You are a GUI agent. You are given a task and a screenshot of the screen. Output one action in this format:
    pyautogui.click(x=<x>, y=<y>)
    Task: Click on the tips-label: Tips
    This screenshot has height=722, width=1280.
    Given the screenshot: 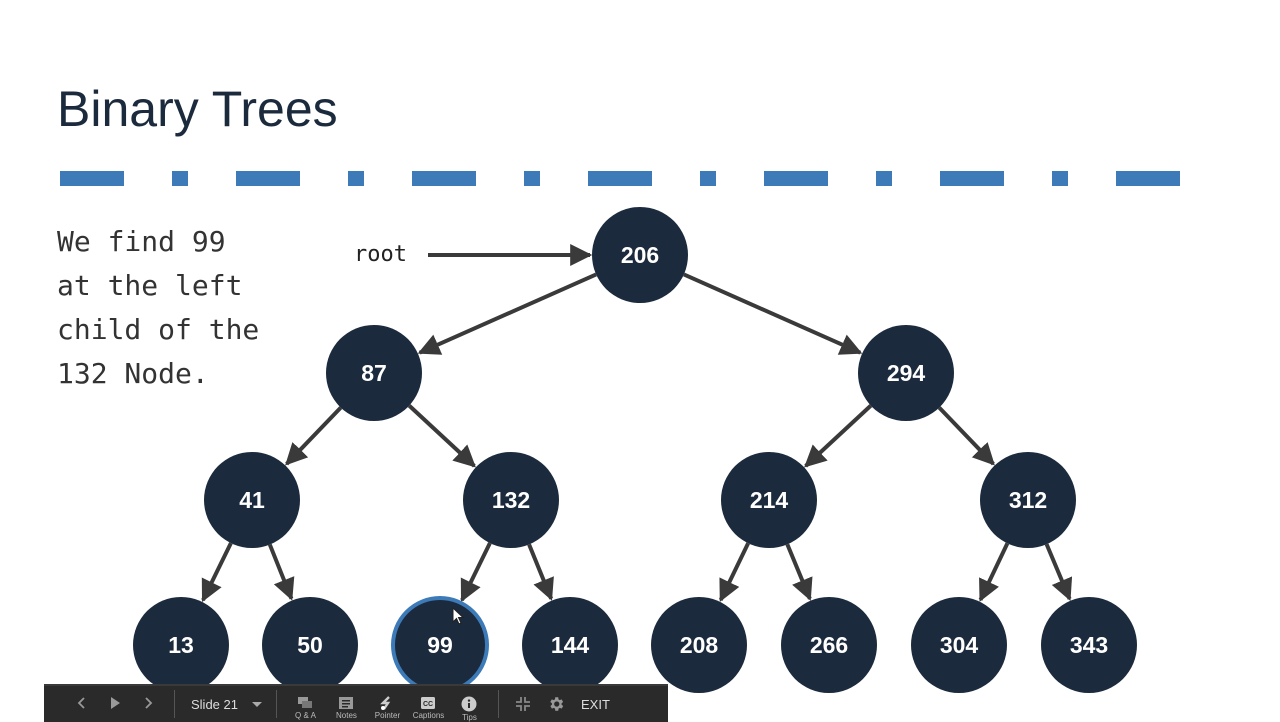 What is the action you would take?
    pyautogui.click(x=469, y=717)
    